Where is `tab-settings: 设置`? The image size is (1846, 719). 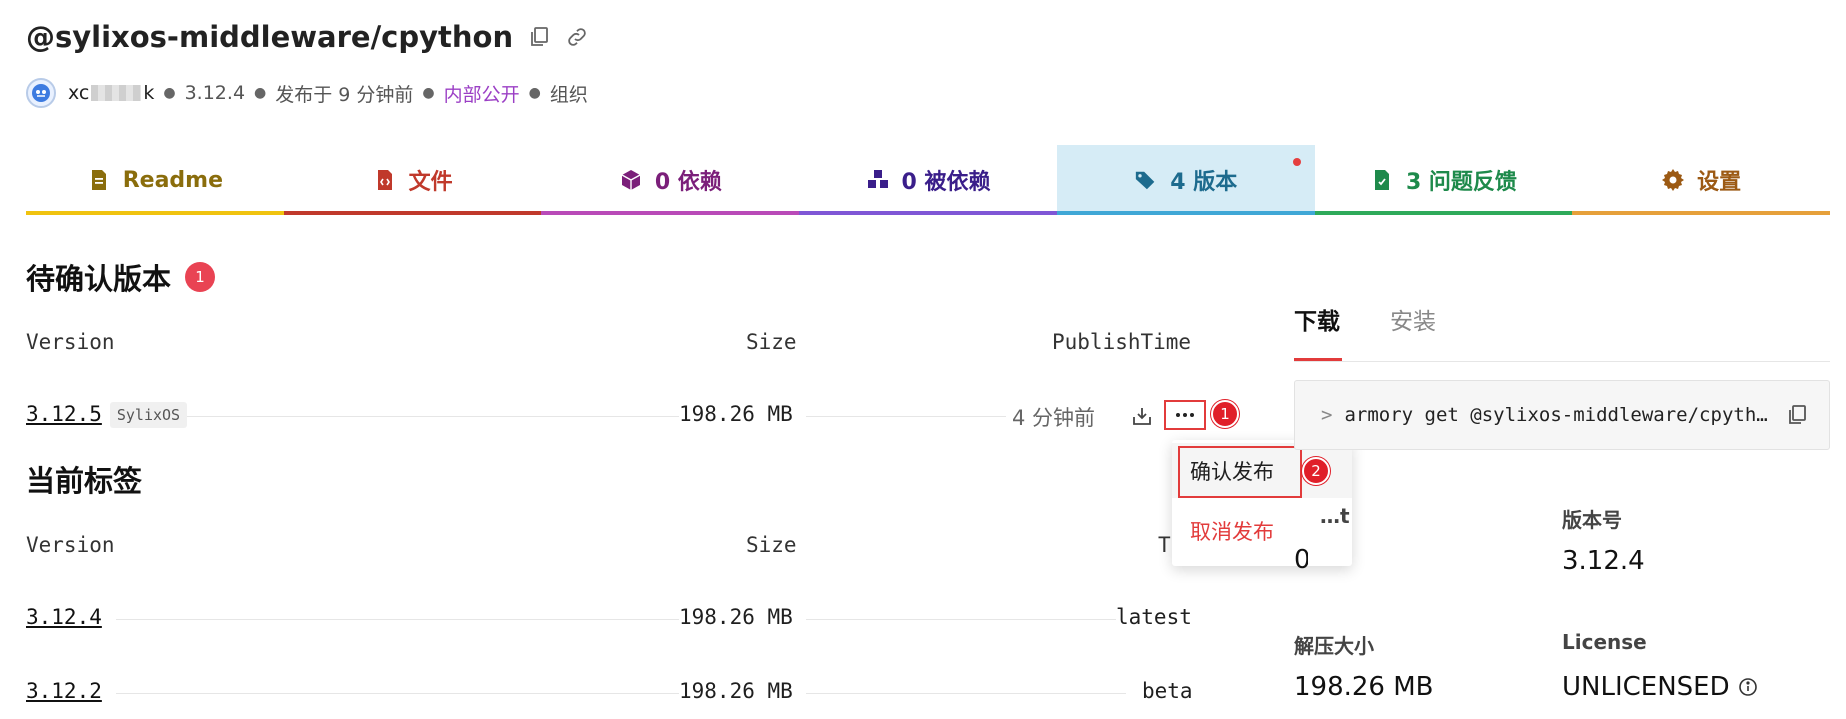 tab-settings: 设置 is located at coordinates (1701, 180).